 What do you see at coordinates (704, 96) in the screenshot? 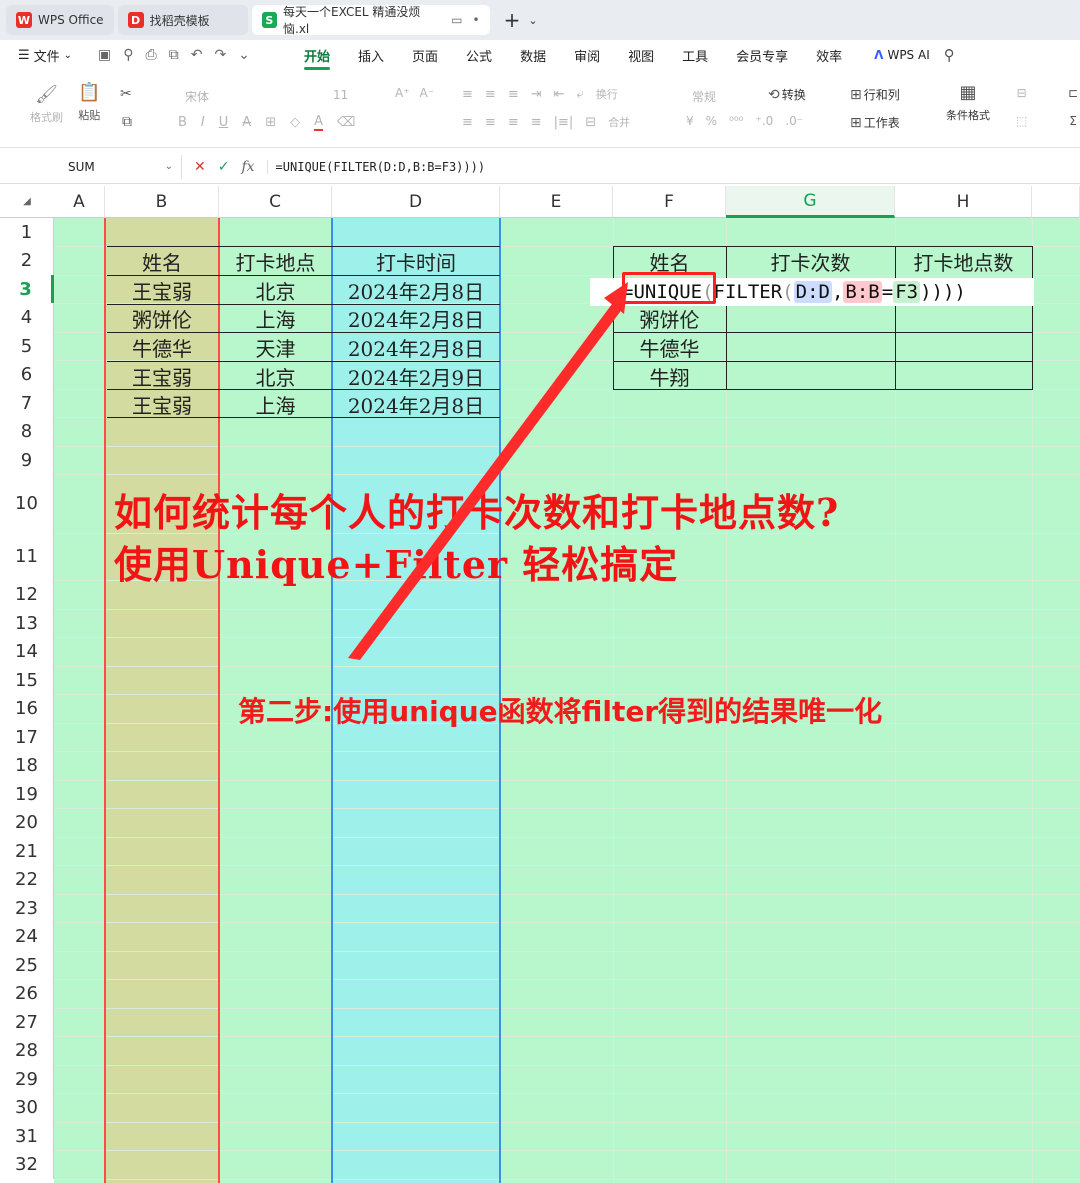
I see `number-format-select: 常规` at bounding box center [704, 96].